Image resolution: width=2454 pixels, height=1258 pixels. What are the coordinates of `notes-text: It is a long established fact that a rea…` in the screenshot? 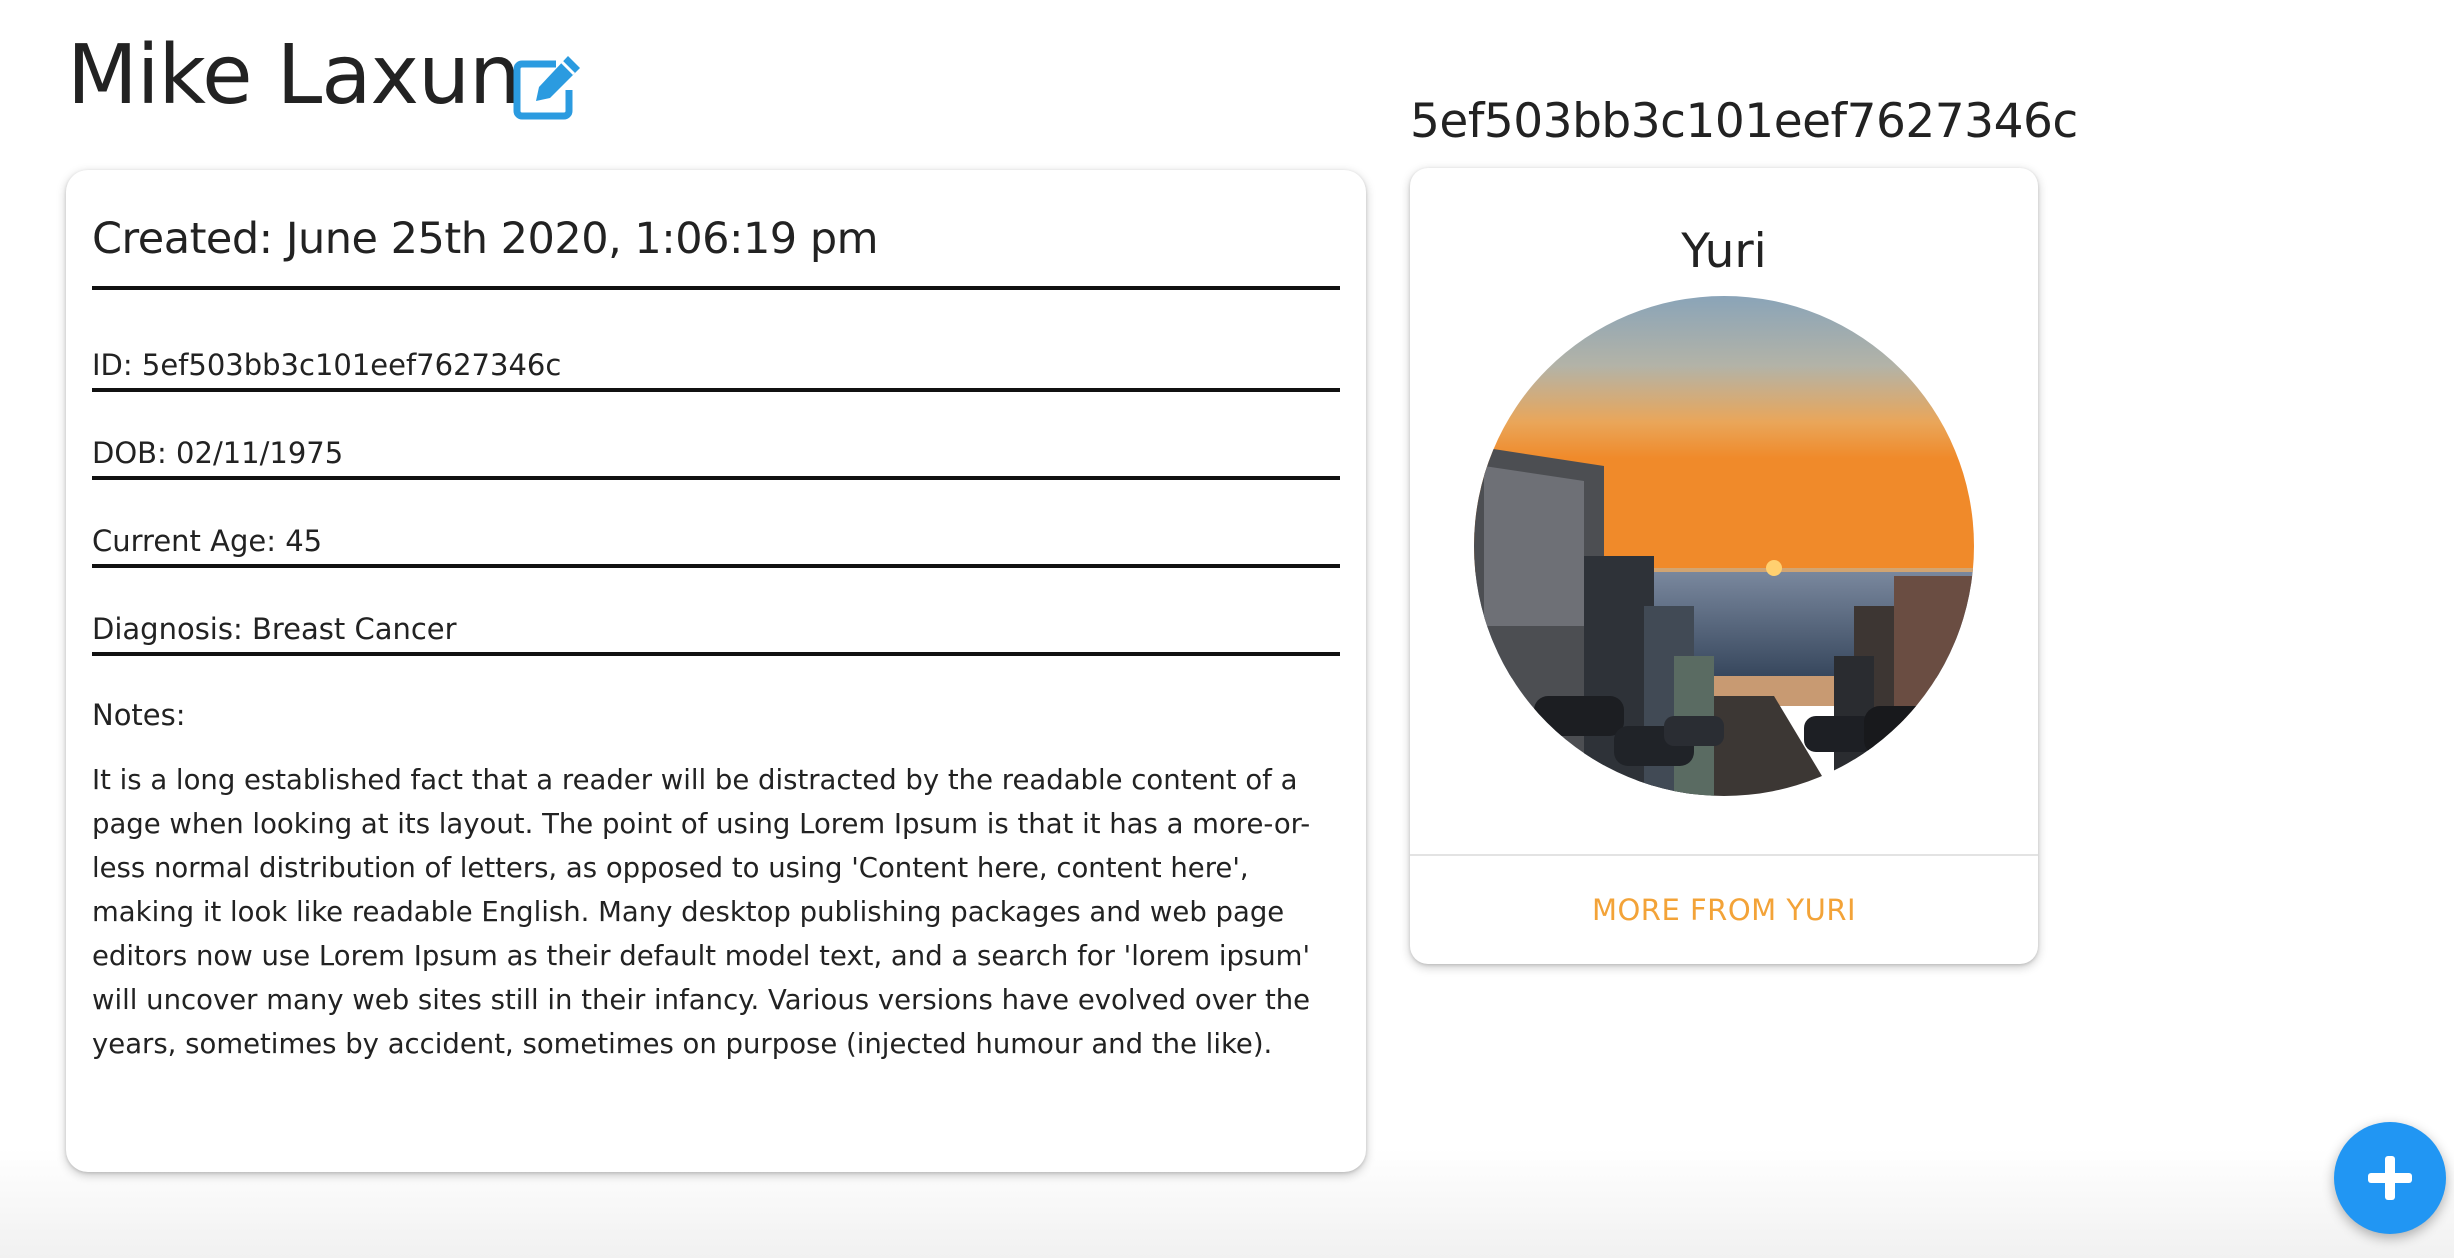 It's located at (701, 912).